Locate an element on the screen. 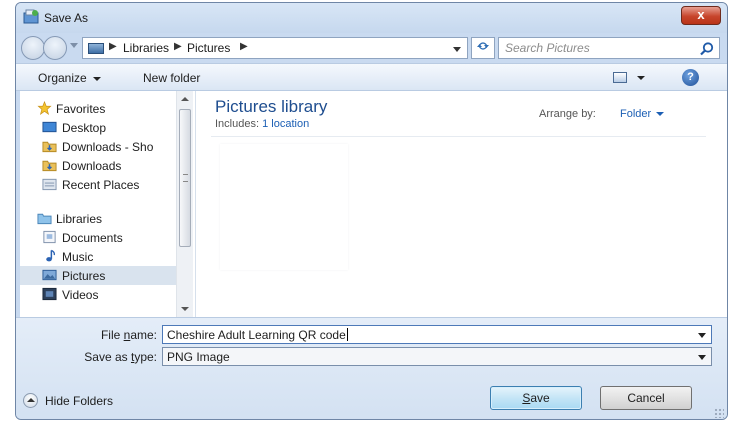  nav-item-music: Music is located at coordinates (100, 256).